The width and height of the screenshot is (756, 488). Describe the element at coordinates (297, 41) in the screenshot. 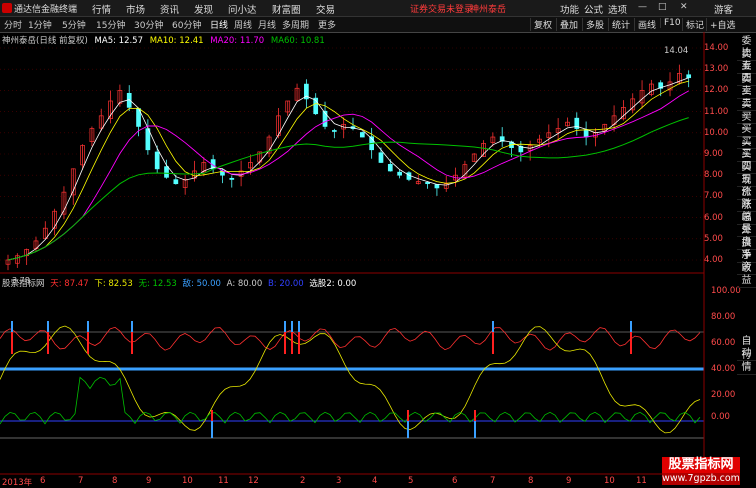

I see `ma60-value: MA60: 10.81` at that location.